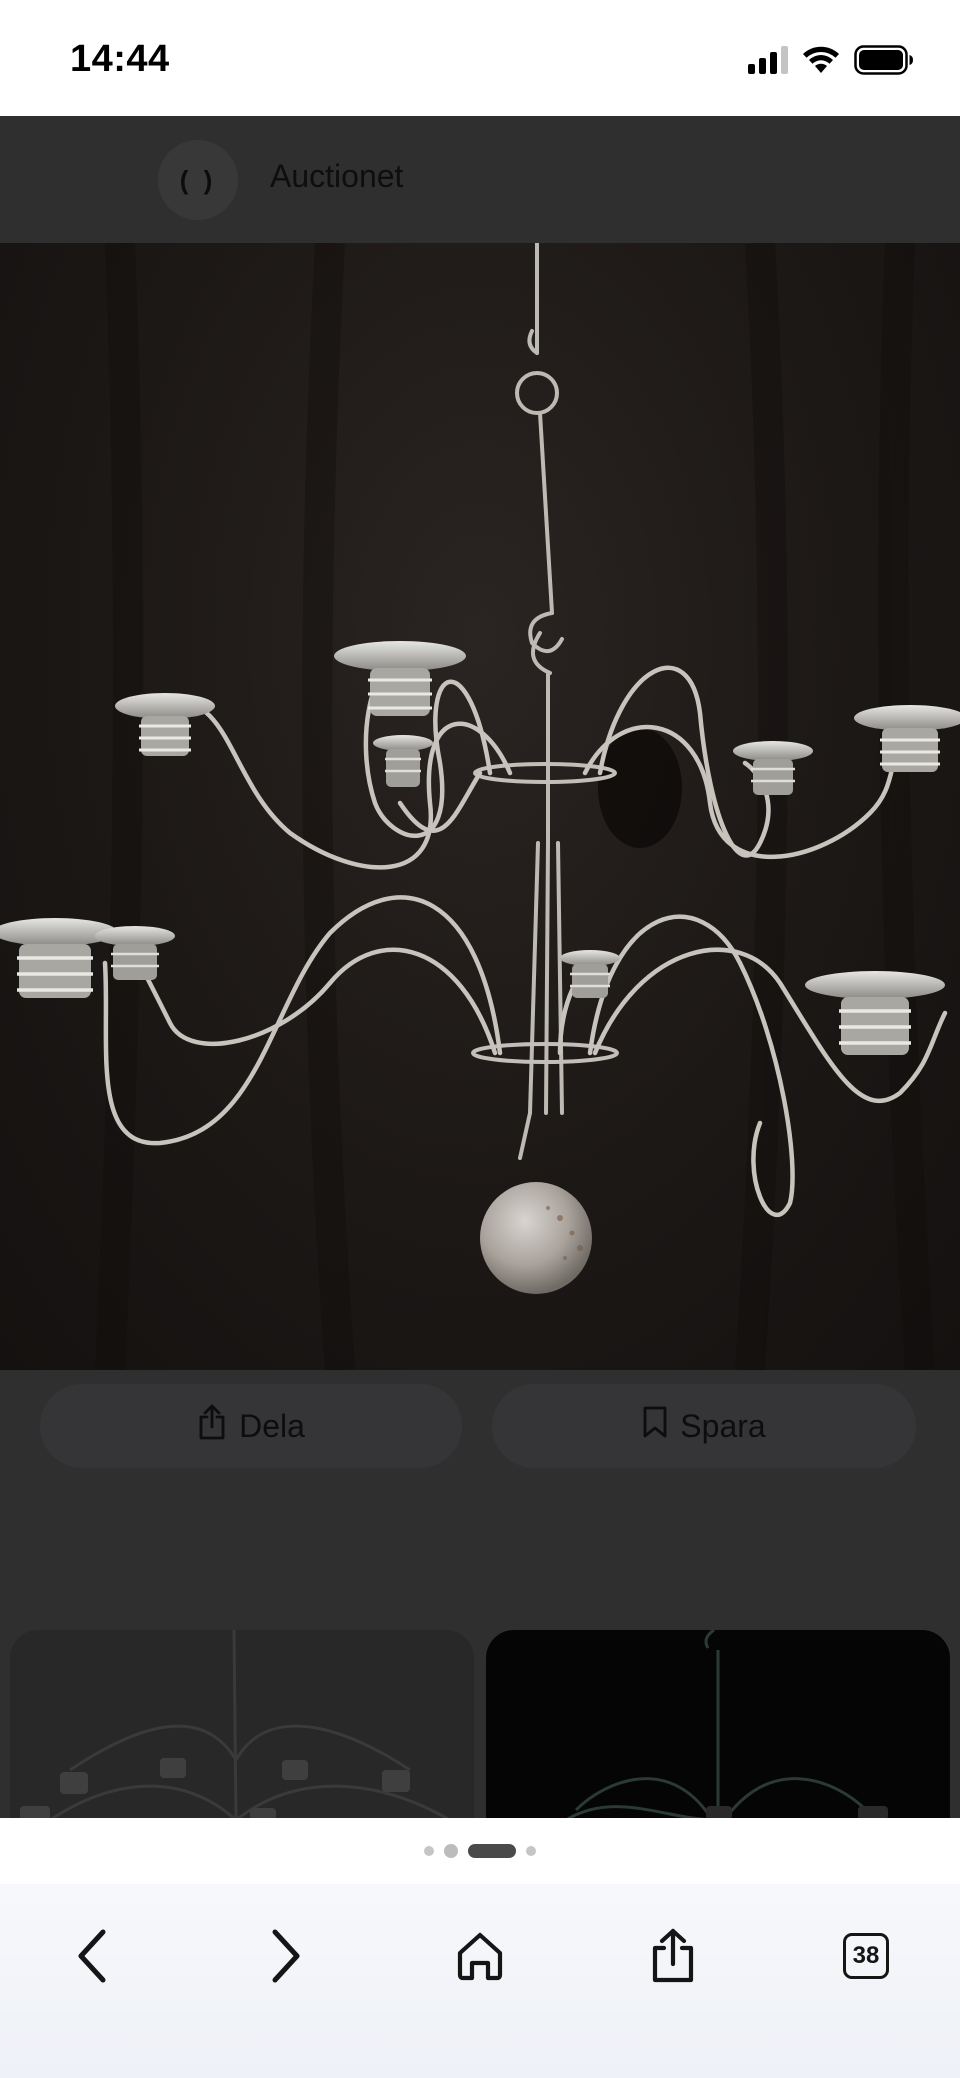  I want to click on share-button-label: Dela, so click(272, 1425).